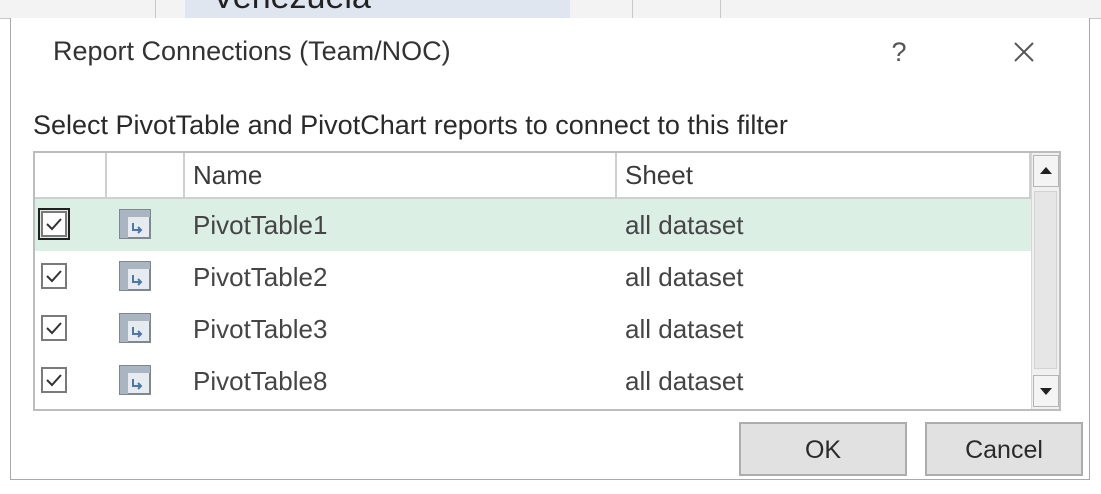 This screenshot has height=494, width=1101. I want to click on list-item: PivotTable2 all dataset, so click(533, 277).